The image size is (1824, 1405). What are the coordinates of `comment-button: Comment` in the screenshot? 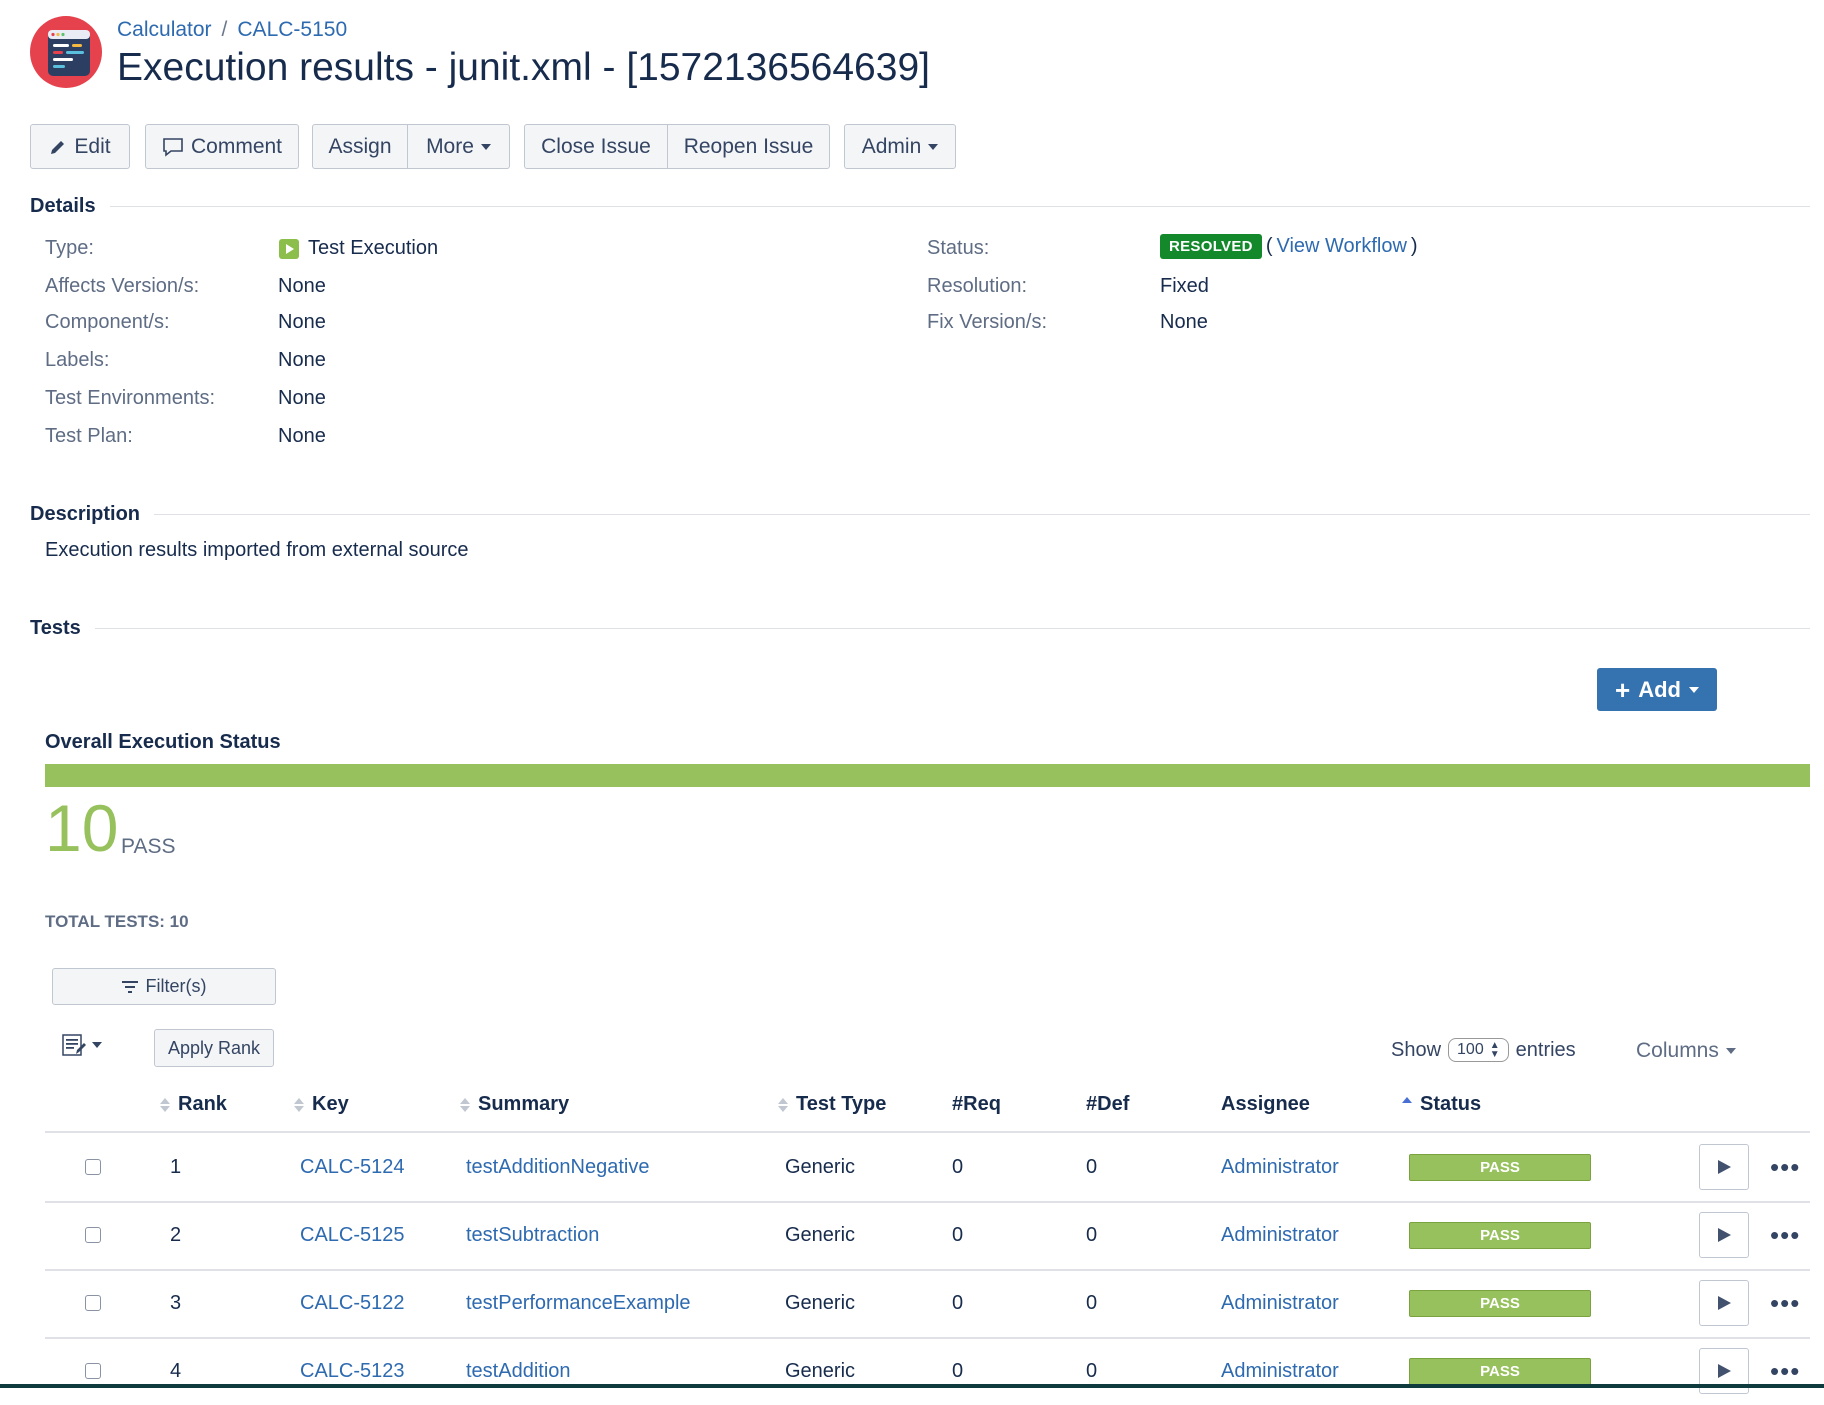 It's located at (222, 146).